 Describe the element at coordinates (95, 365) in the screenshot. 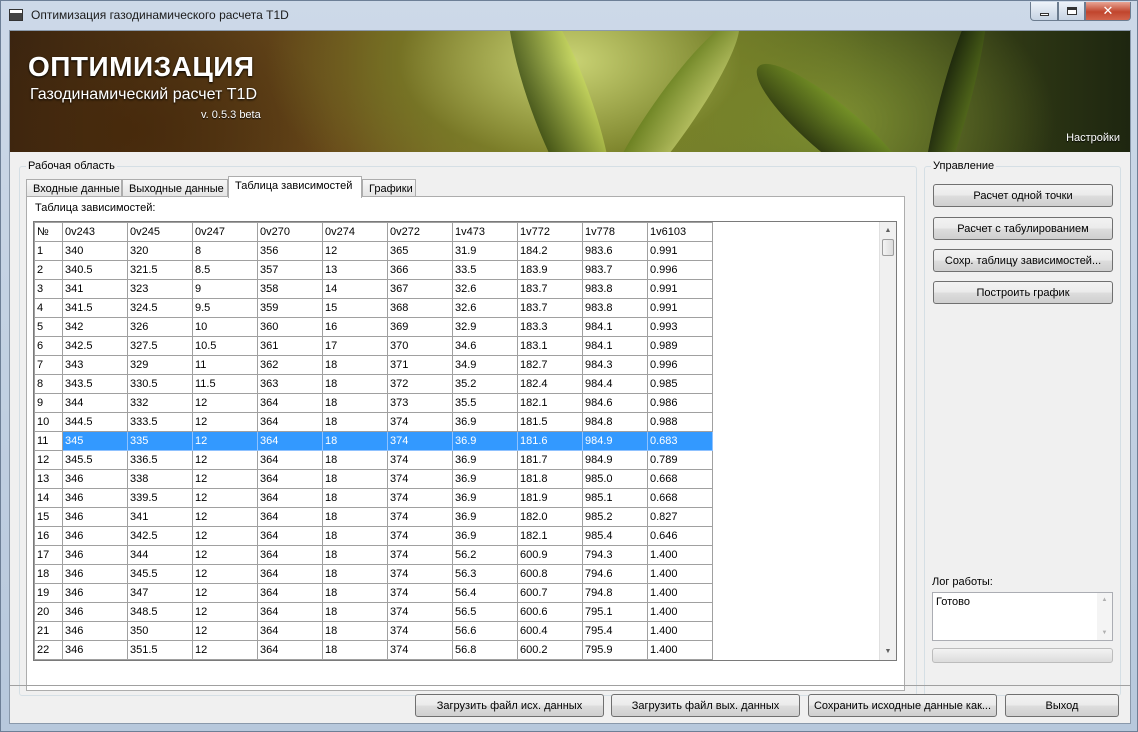

I see `table-cell: 343` at that location.